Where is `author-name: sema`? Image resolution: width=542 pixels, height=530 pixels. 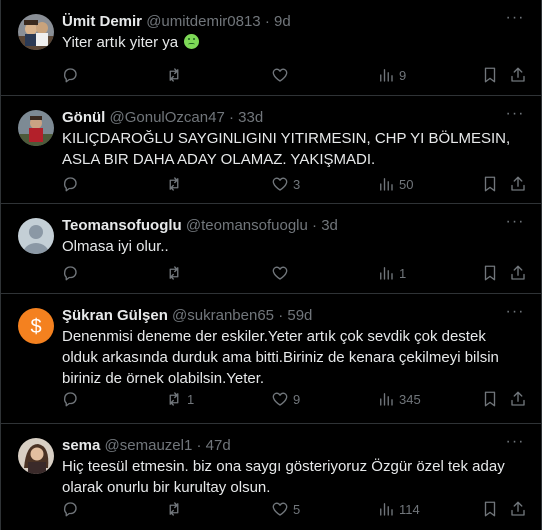 author-name: sema is located at coordinates (81, 445).